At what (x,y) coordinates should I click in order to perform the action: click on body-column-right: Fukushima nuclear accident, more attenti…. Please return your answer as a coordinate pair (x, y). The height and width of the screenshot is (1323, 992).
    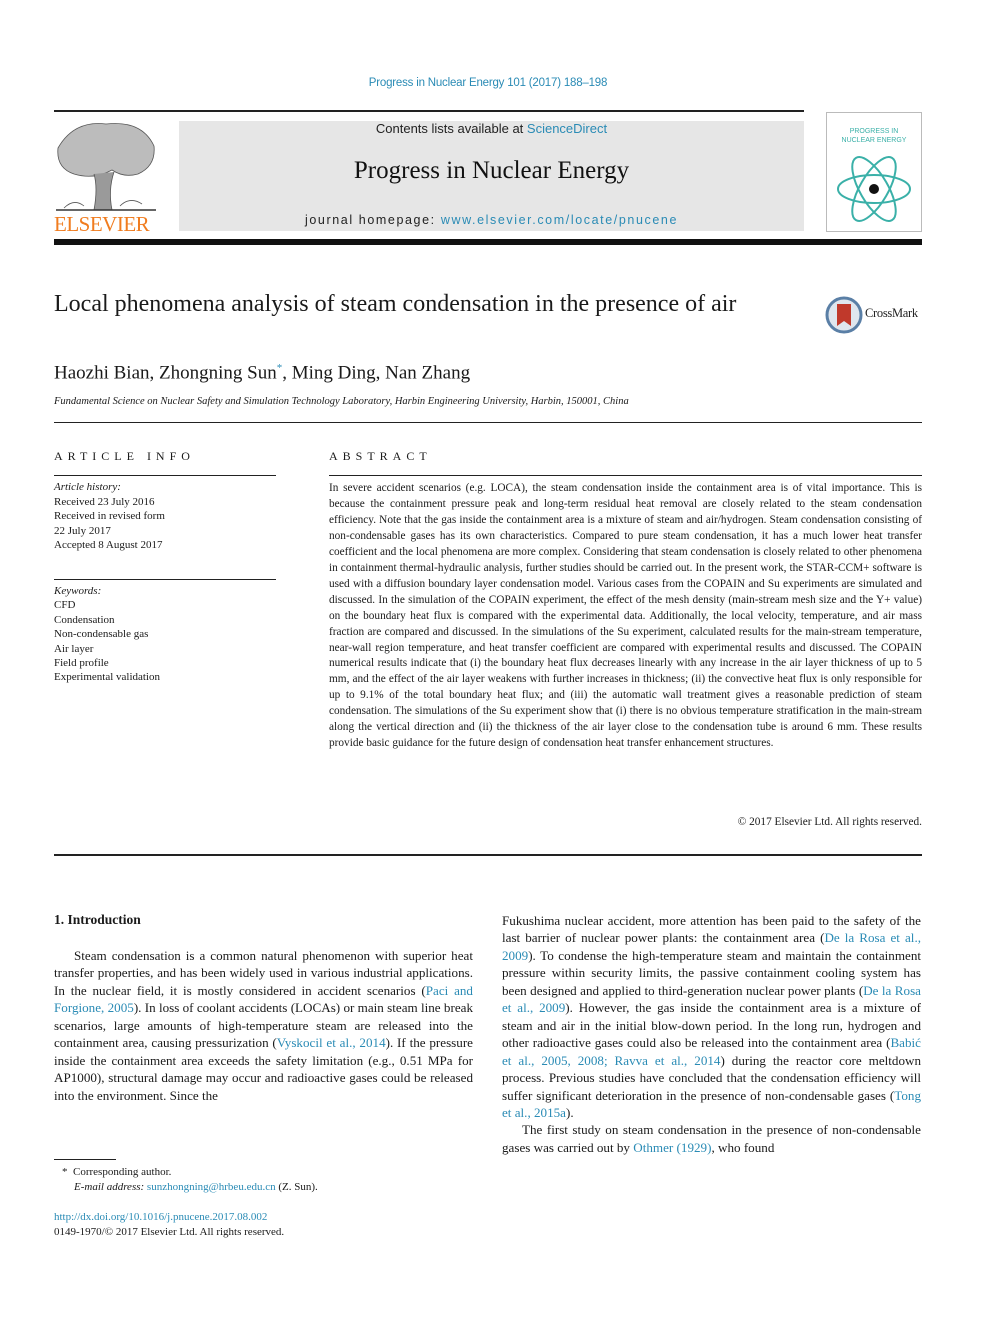
    Looking at the image, I should click on (711, 1034).